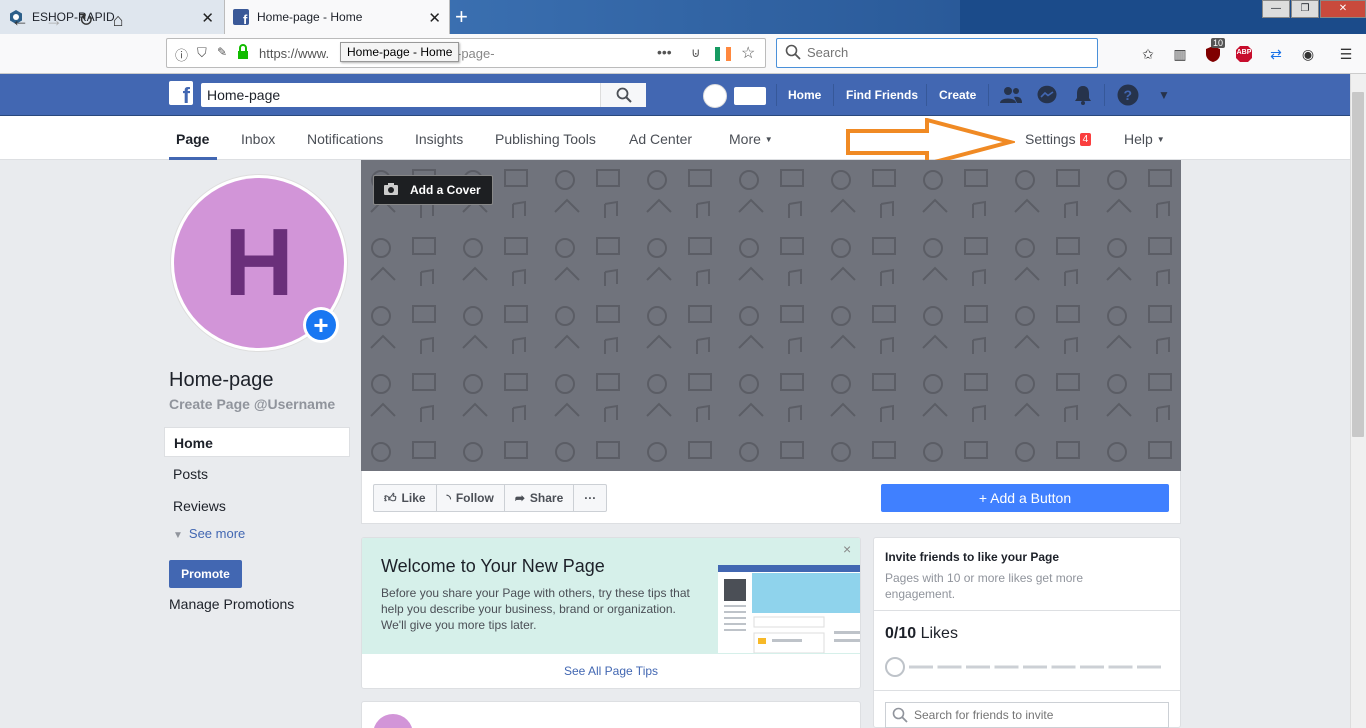 The height and width of the screenshot is (728, 1366). What do you see at coordinates (345, 139) in the screenshot?
I see `tab-notifications: Notifications` at bounding box center [345, 139].